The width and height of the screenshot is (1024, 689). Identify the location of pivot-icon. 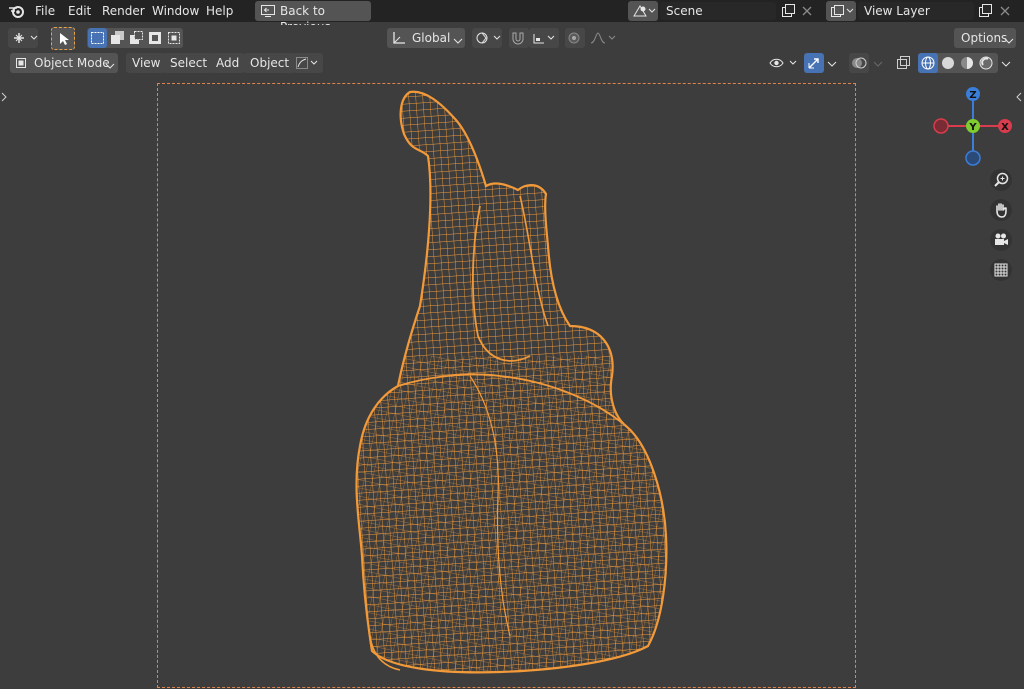
(488, 41).